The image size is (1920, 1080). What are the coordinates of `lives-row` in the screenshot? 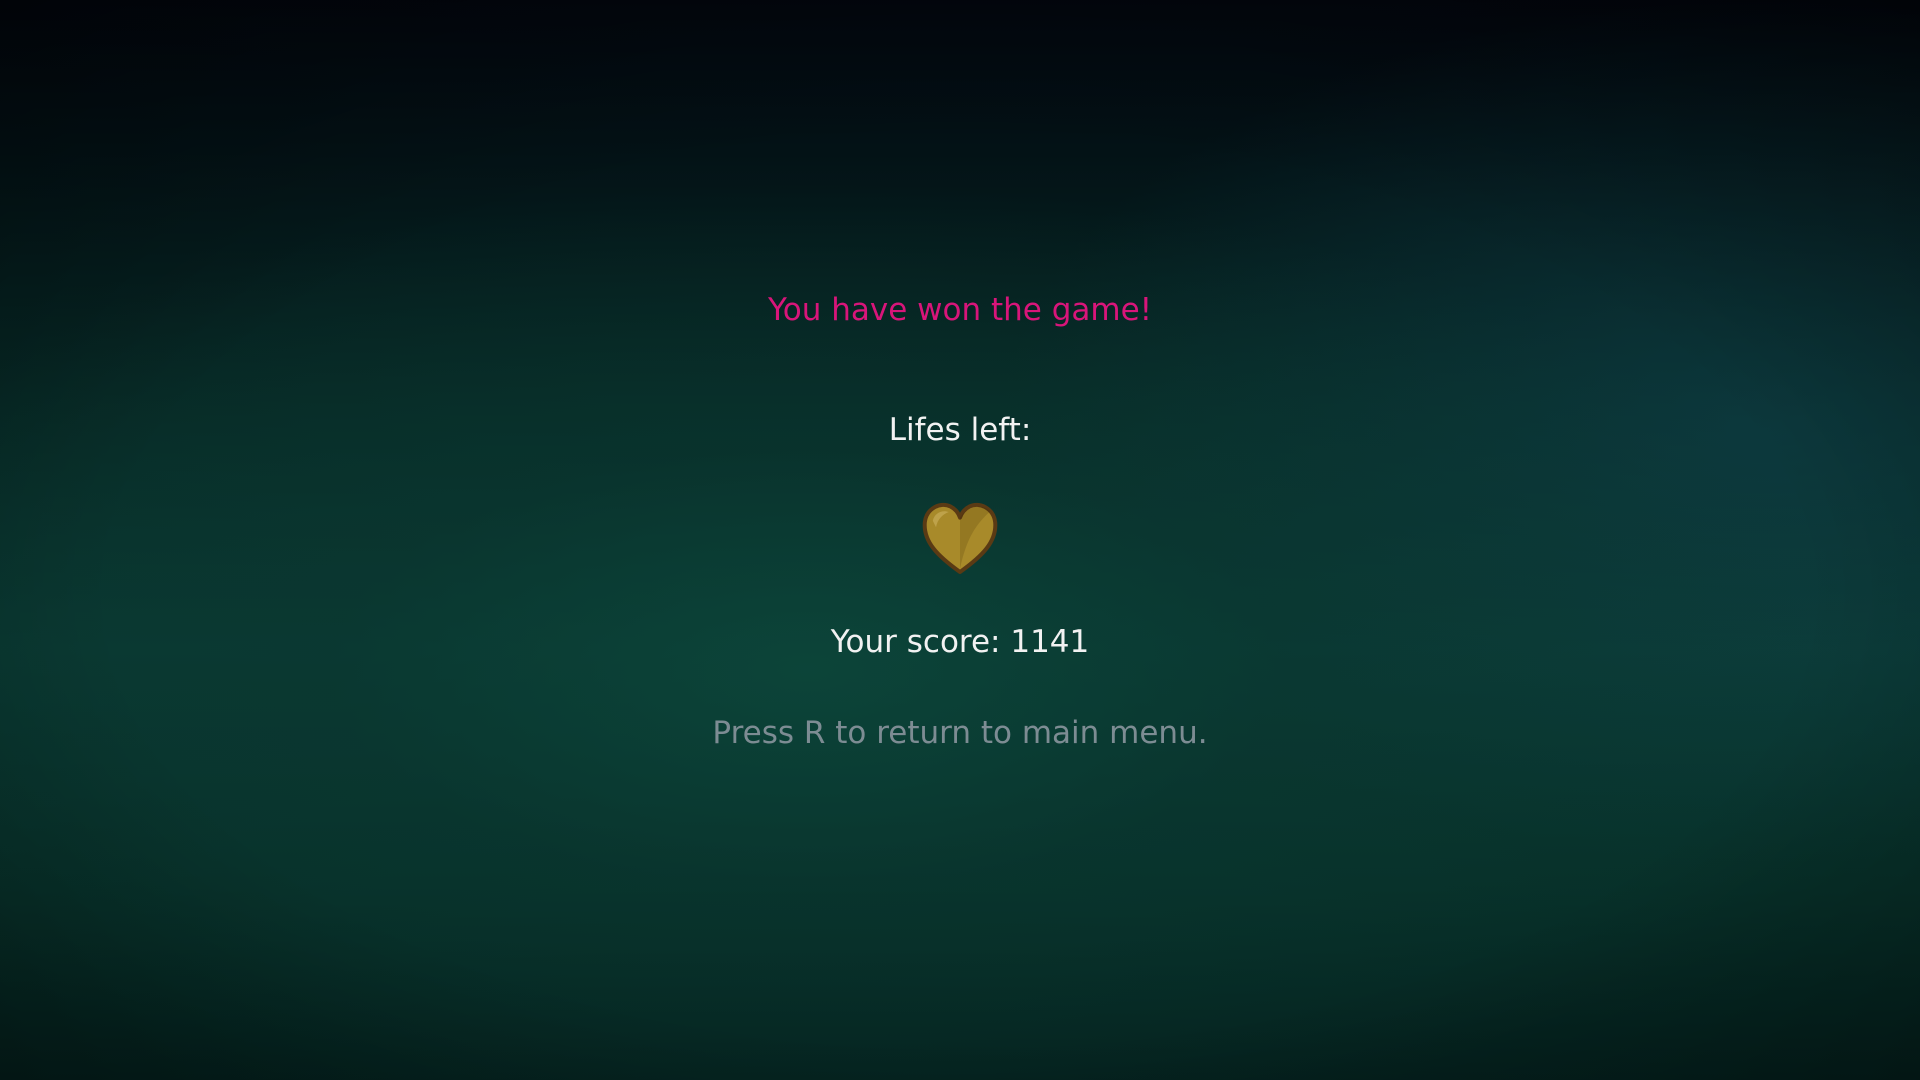 It's located at (960, 538).